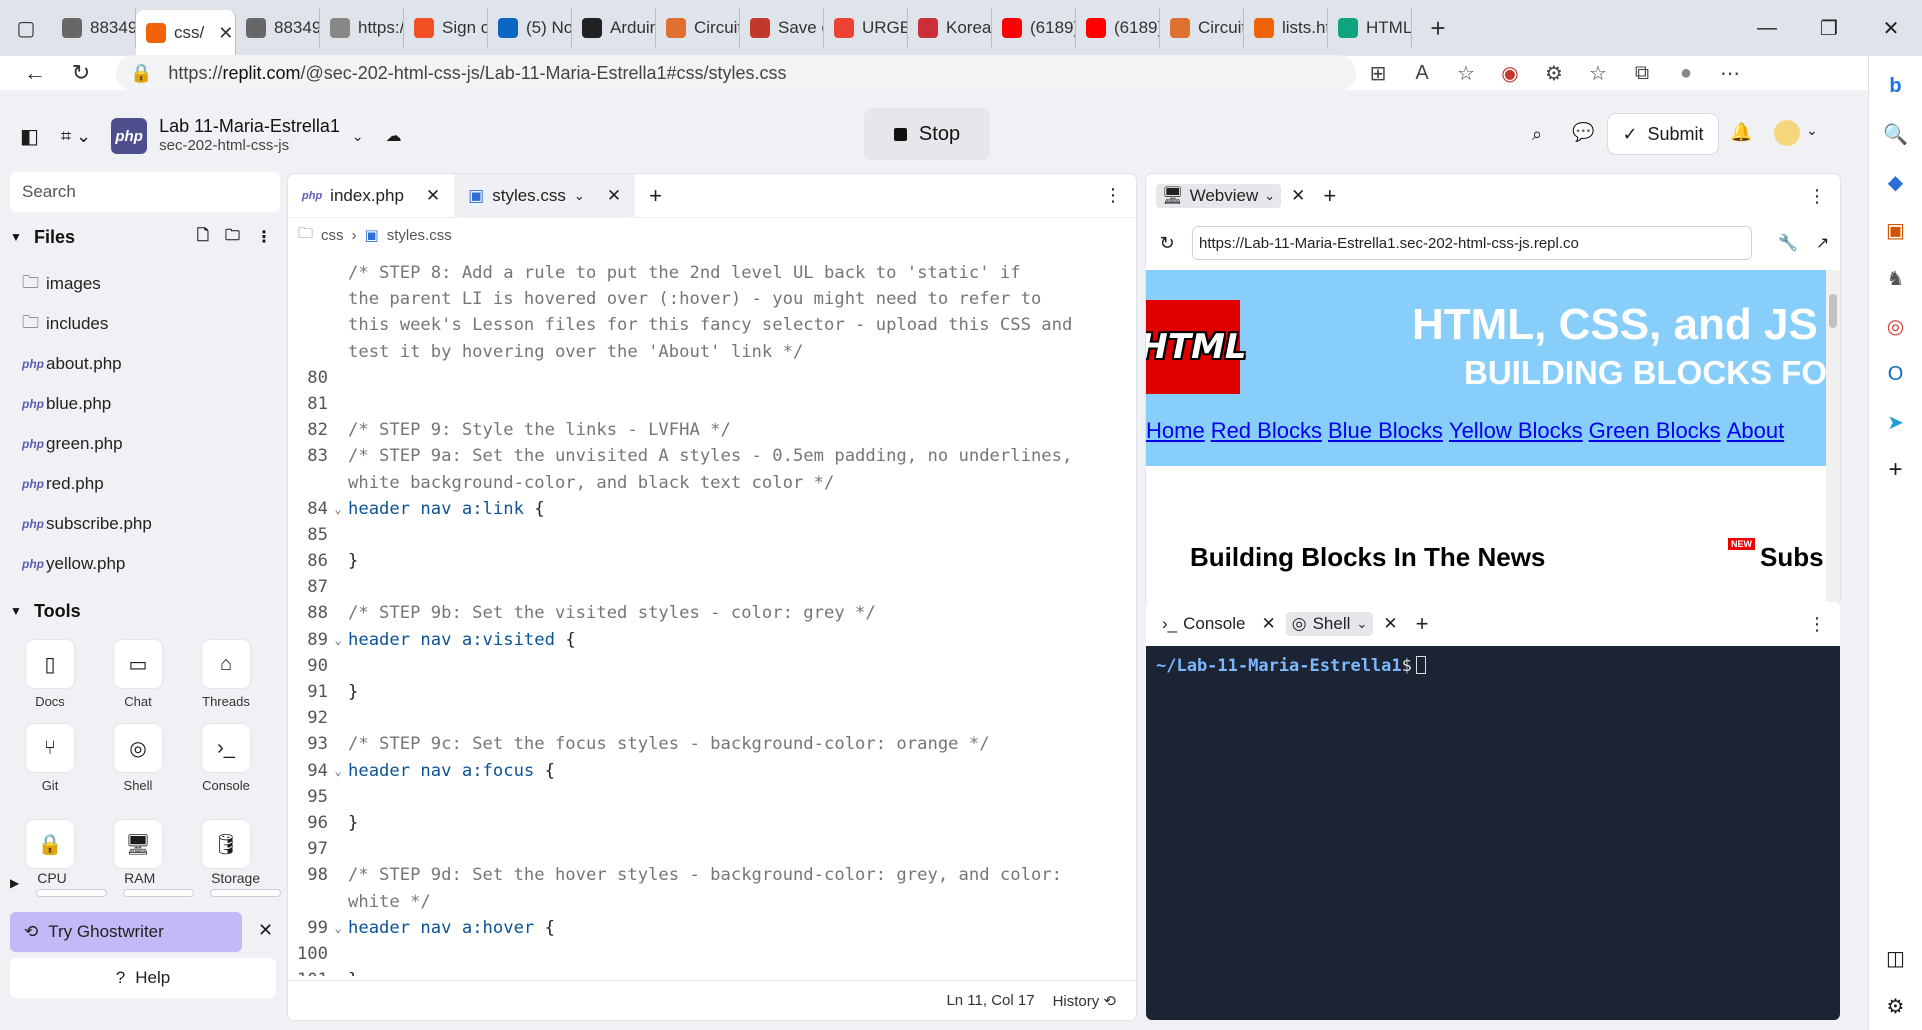 The height and width of the screenshot is (1030, 1922). What do you see at coordinates (145, 404) in the screenshot?
I see `file-item: php blue.php` at bounding box center [145, 404].